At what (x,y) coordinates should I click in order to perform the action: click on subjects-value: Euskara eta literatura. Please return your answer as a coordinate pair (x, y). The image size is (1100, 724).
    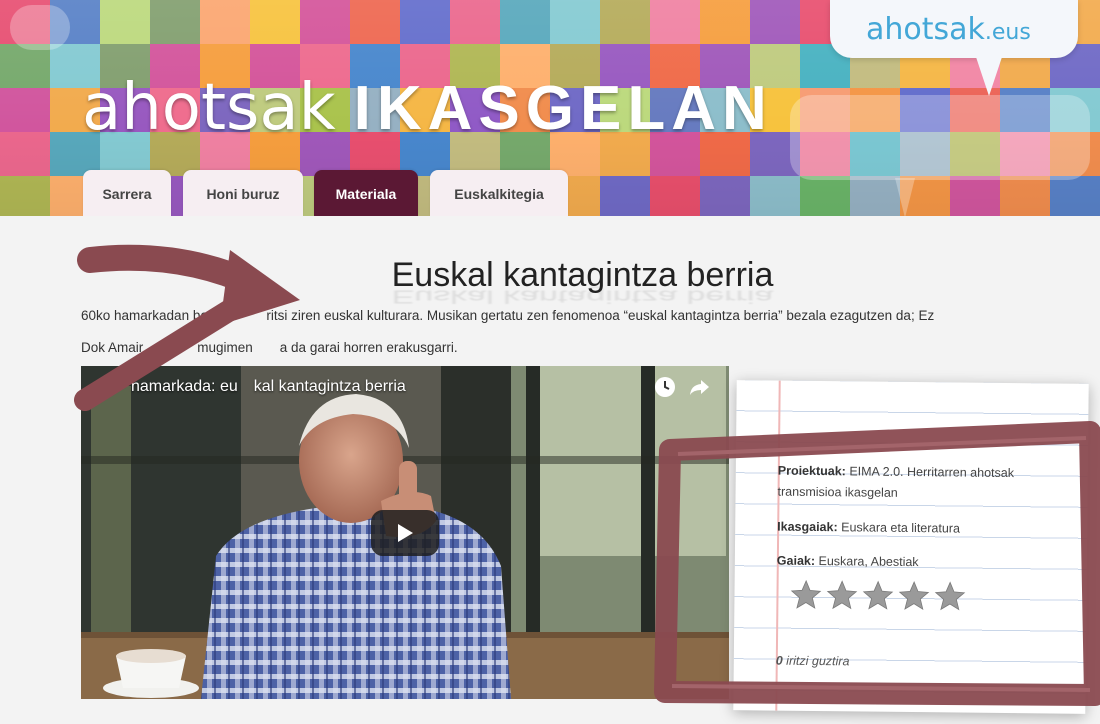
    Looking at the image, I should click on (899, 527).